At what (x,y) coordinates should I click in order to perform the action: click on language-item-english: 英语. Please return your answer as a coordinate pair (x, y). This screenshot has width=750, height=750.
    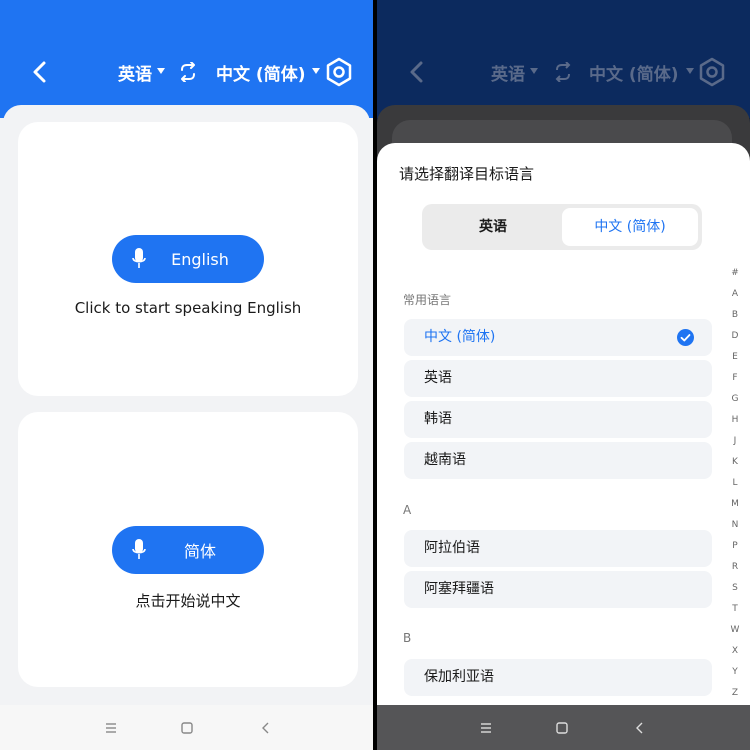
    Looking at the image, I should click on (558, 378).